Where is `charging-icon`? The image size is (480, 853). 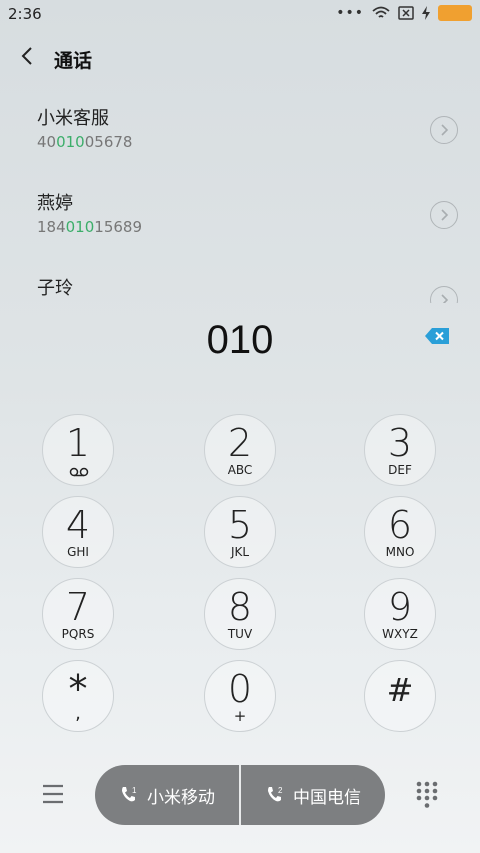 charging-icon is located at coordinates (426, 13).